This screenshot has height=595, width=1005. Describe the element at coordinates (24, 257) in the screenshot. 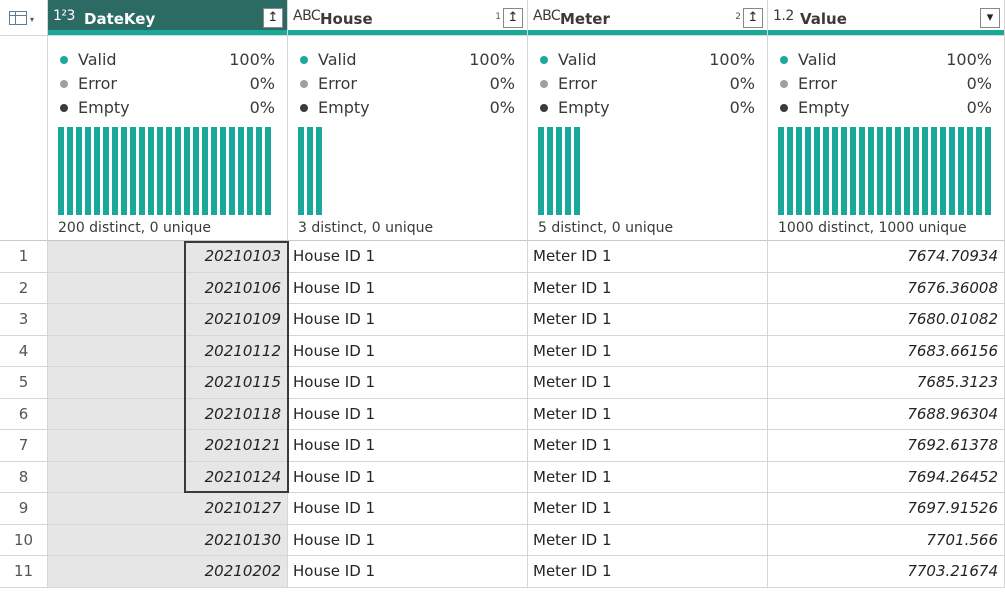

I see `row-number: 1` at that location.